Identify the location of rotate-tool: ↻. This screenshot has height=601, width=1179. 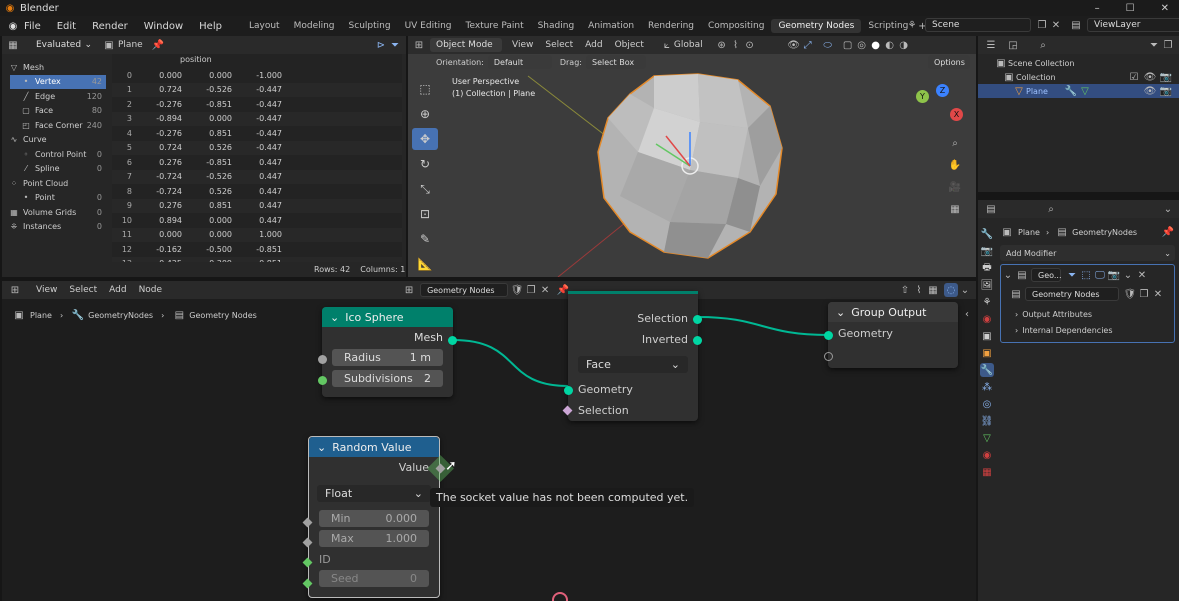
(425, 164).